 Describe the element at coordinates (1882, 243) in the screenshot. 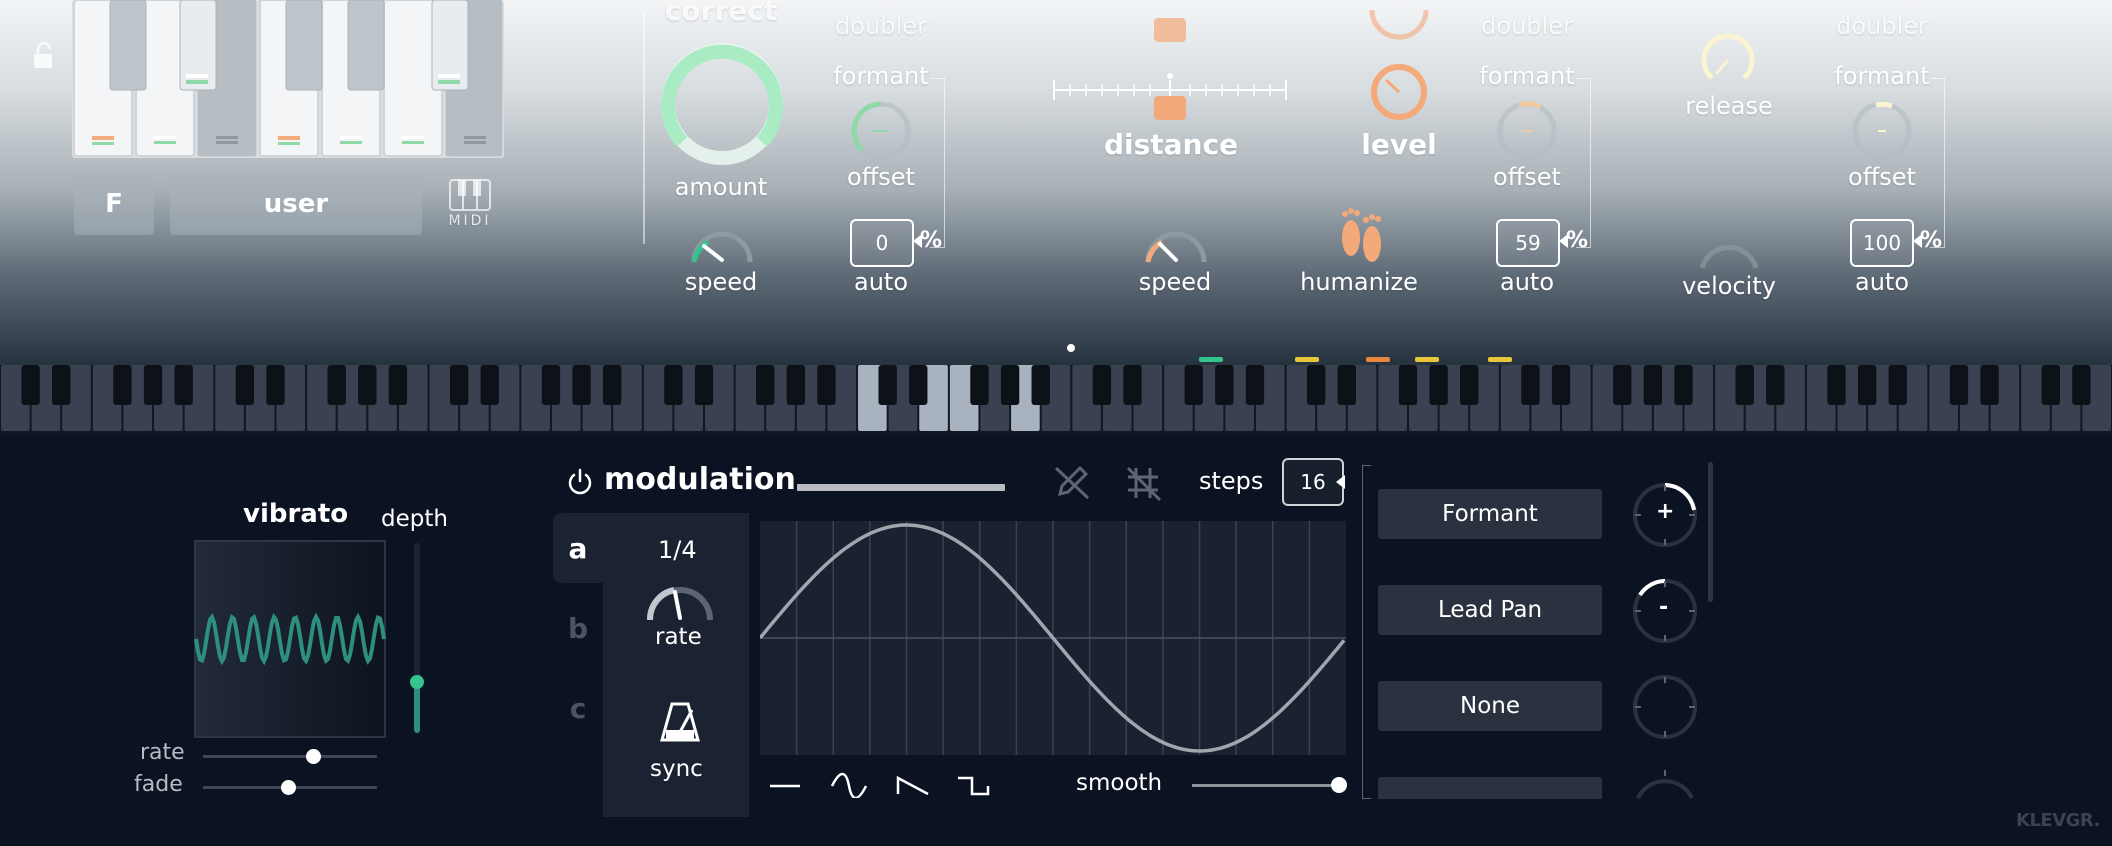

I see `auto-3-value: 100` at that location.